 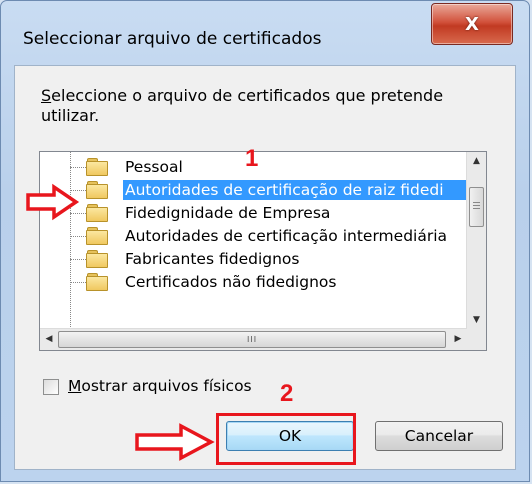 What do you see at coordinates (476, 240) in the screenshot?
I see `vertical-scrollbar: ▲ ▼` at bounding box center [476, 240].